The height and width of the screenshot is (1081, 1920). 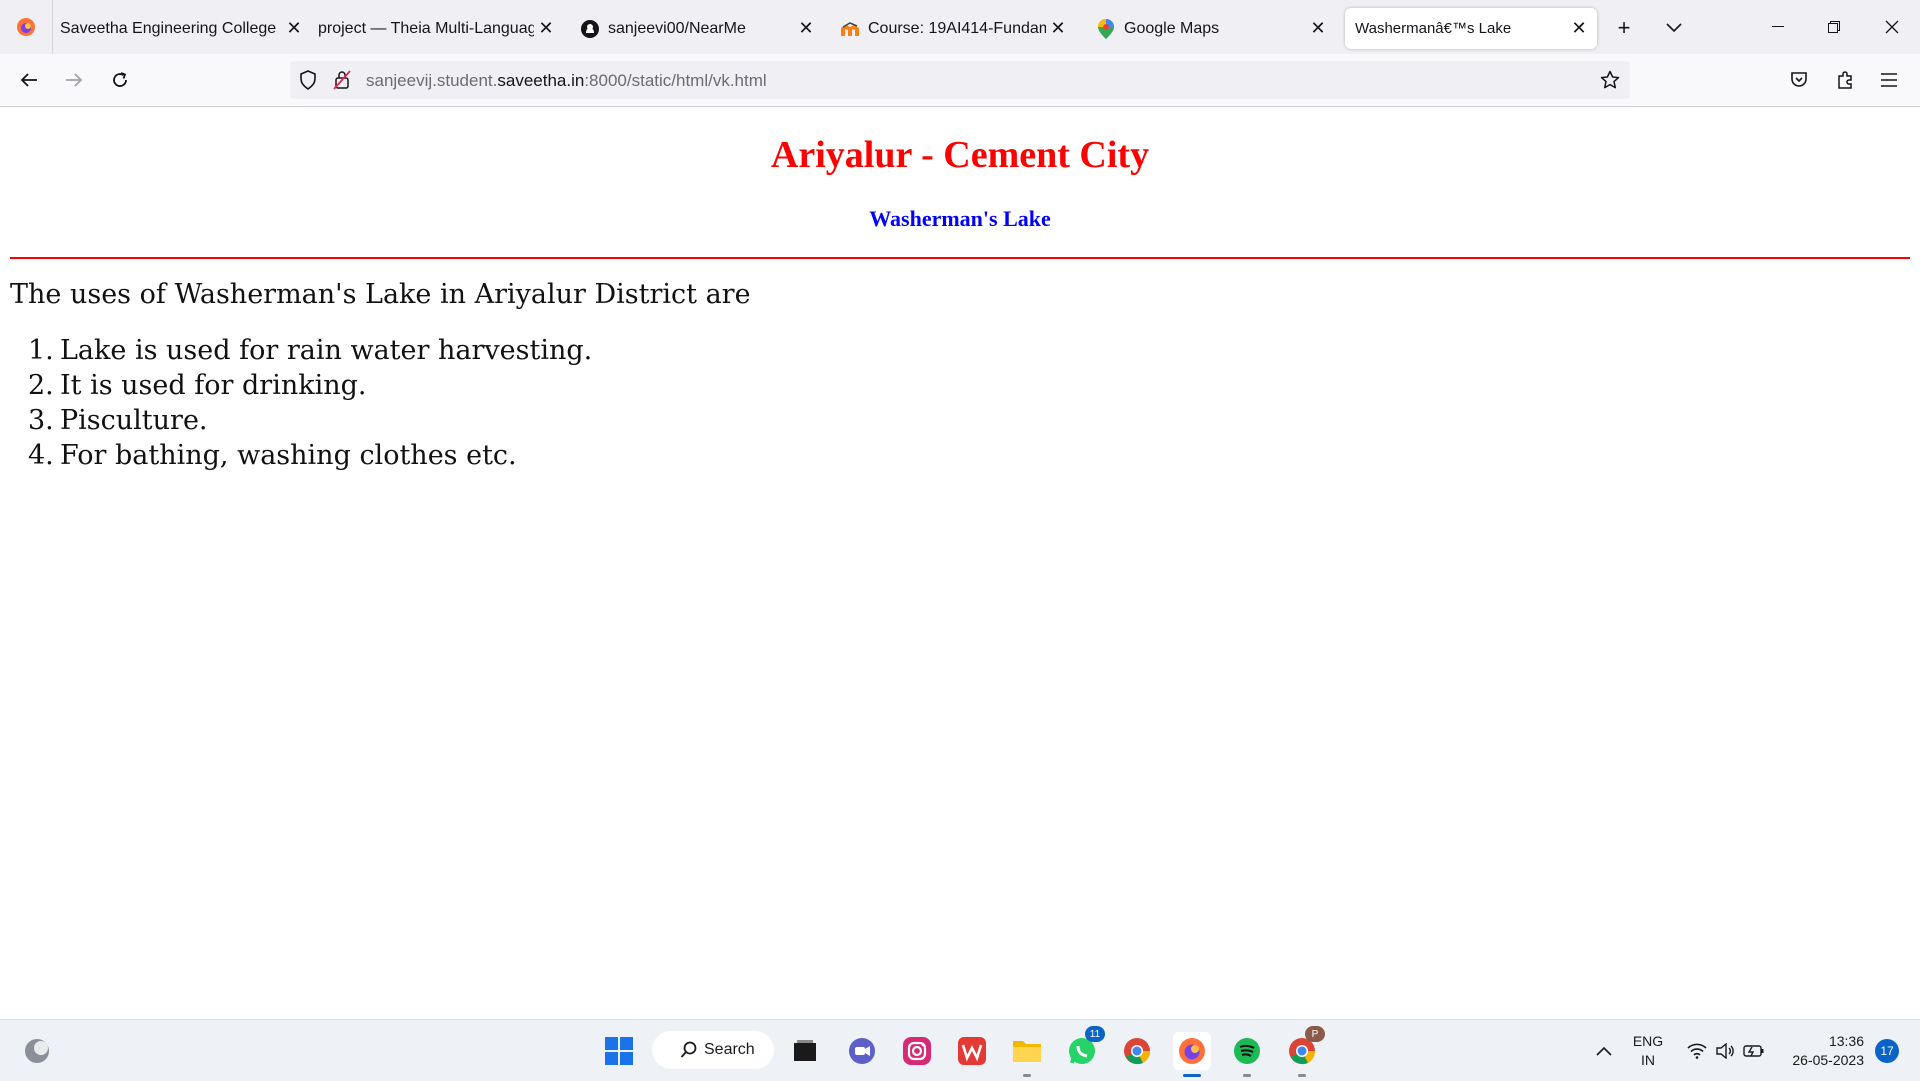 I want to click on list-item: 4. For bathing, washing clothes etc., so click(x=310, y=455).